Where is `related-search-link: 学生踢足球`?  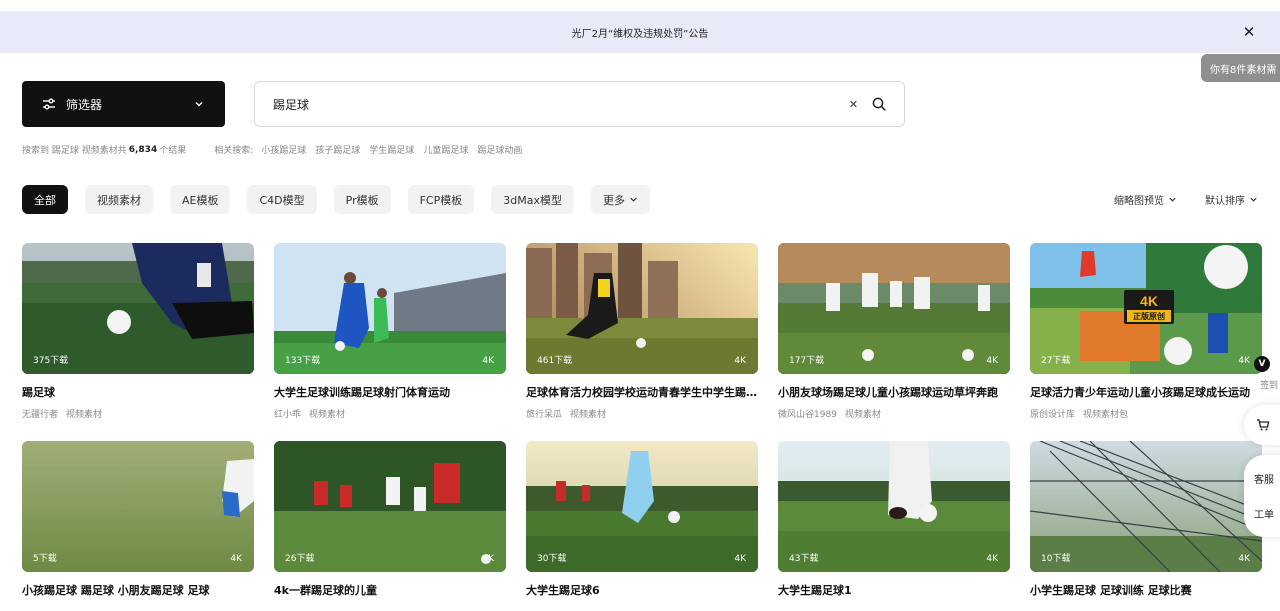 related-search-link: 学生踢足球 is located at coordinates (391, 149).